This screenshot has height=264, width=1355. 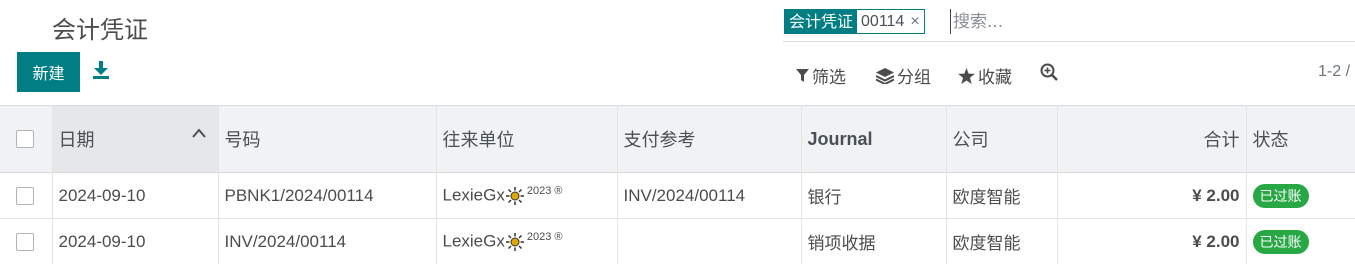 I want to click on column-label: 日期, so click(x=76, y=140).